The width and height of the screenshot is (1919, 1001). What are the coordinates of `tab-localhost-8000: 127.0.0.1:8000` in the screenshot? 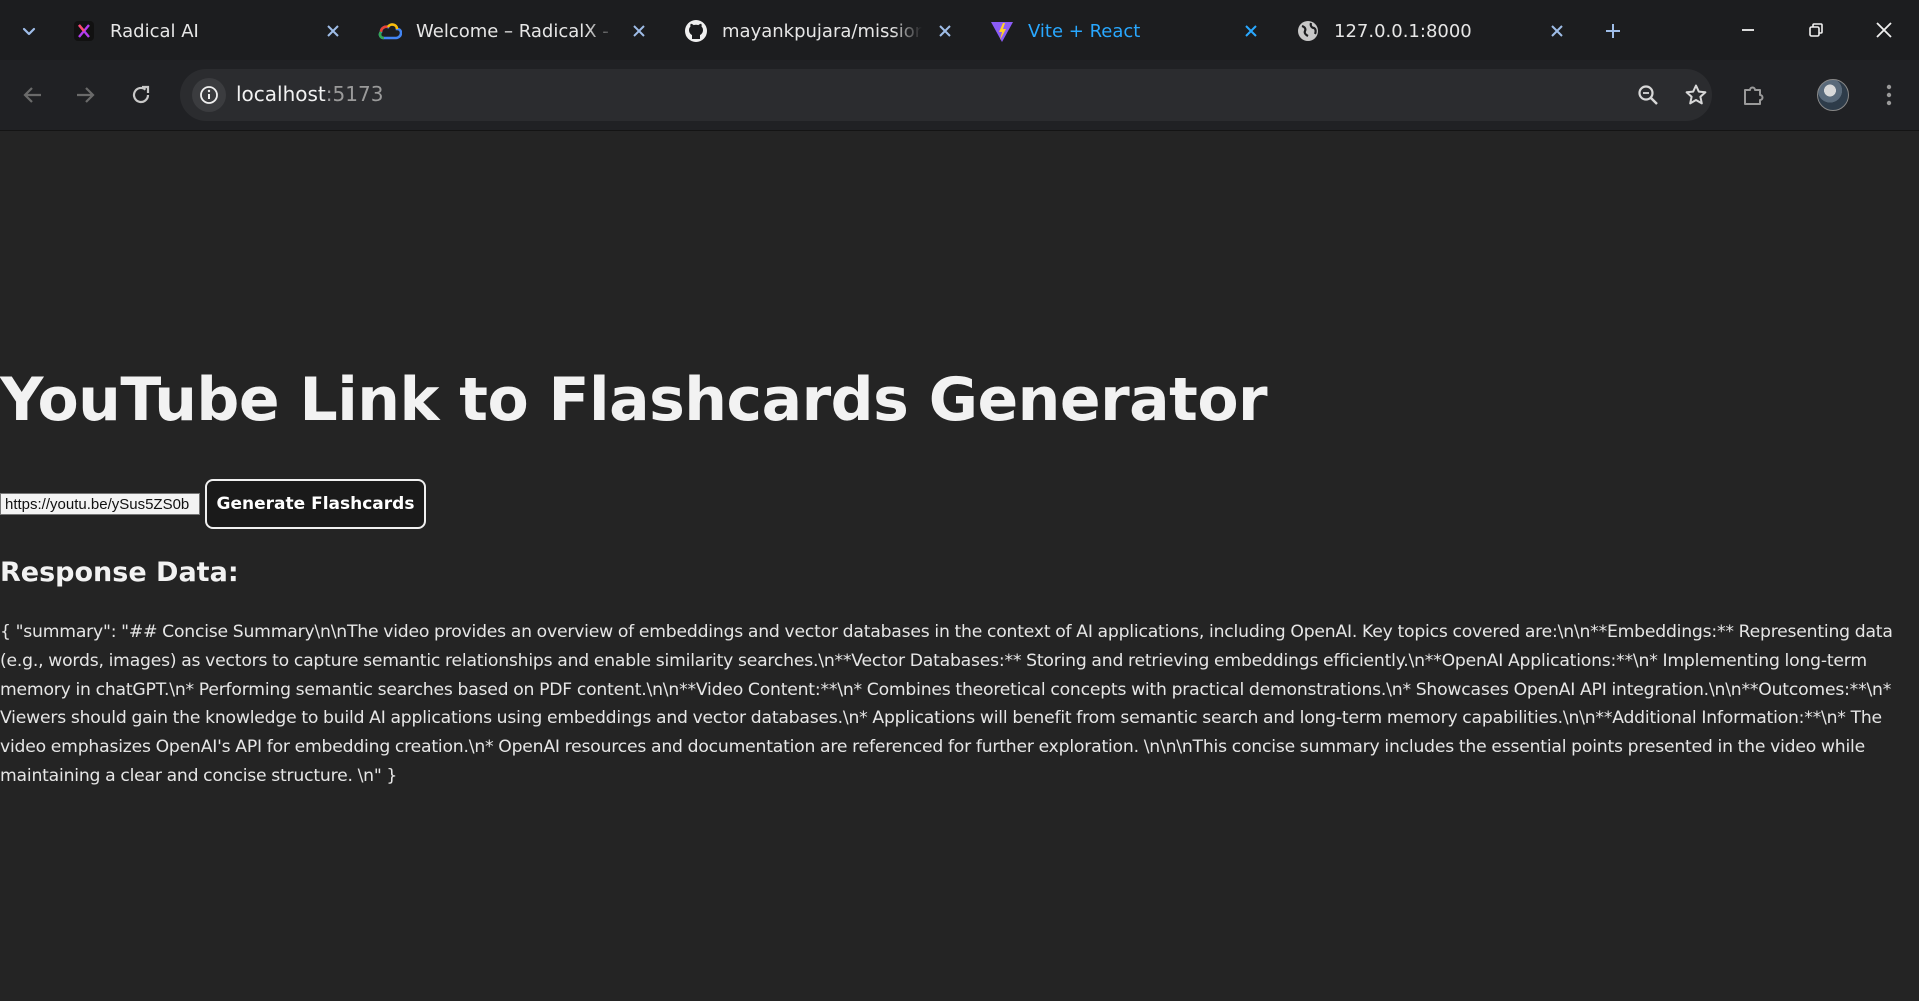 It's located at (1426, 31).